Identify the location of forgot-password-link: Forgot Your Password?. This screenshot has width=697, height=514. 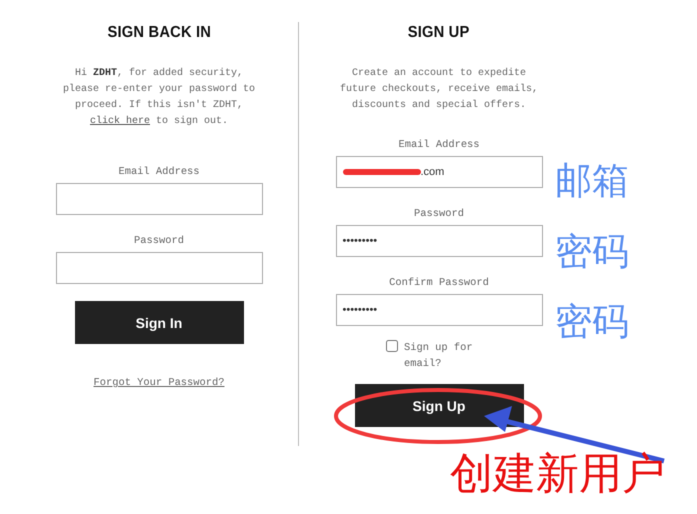
(159, 383).